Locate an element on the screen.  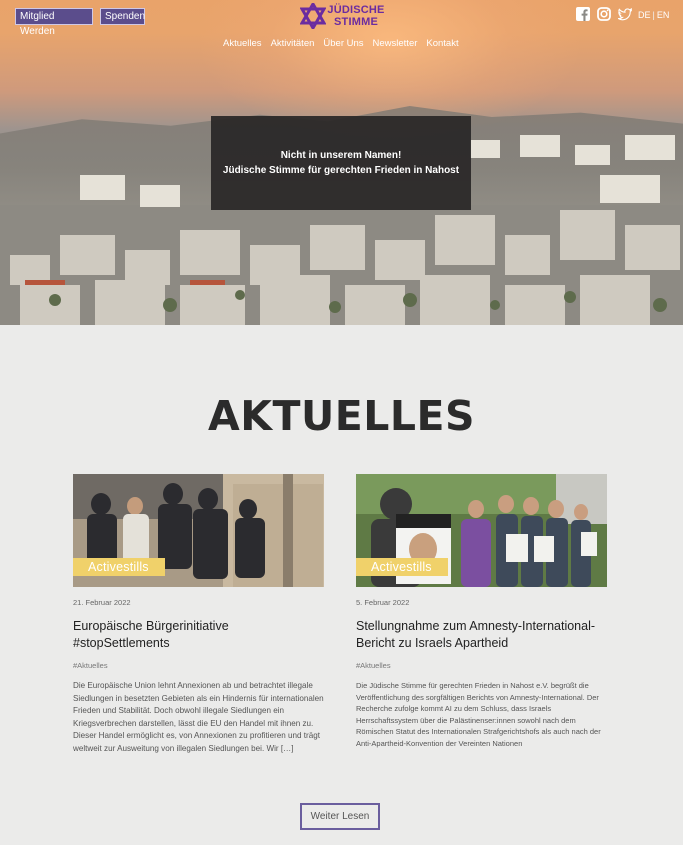
star-of-david-icon is located at coordinates (313, 16).